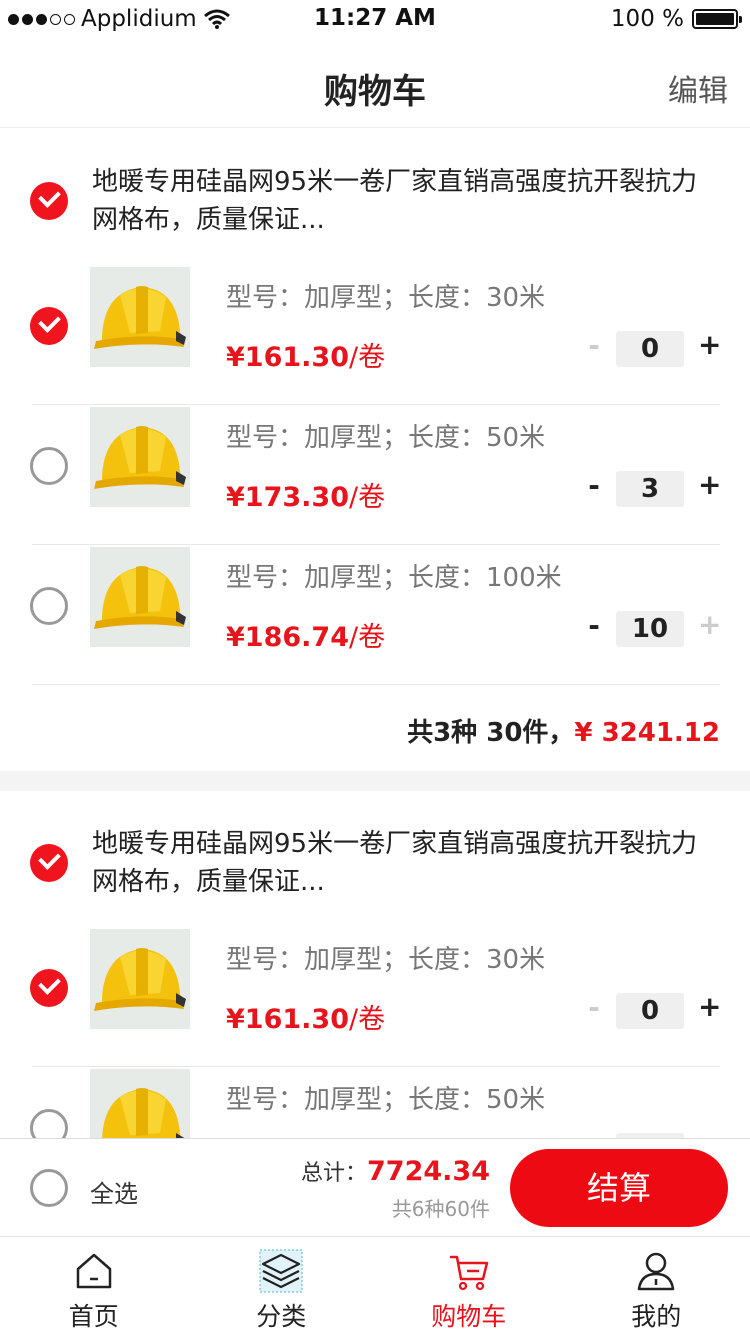  What do you see at coordinates (296, 637) in the screenshot?
I see `price-value: 186.74` at bounding box center [296, 637].